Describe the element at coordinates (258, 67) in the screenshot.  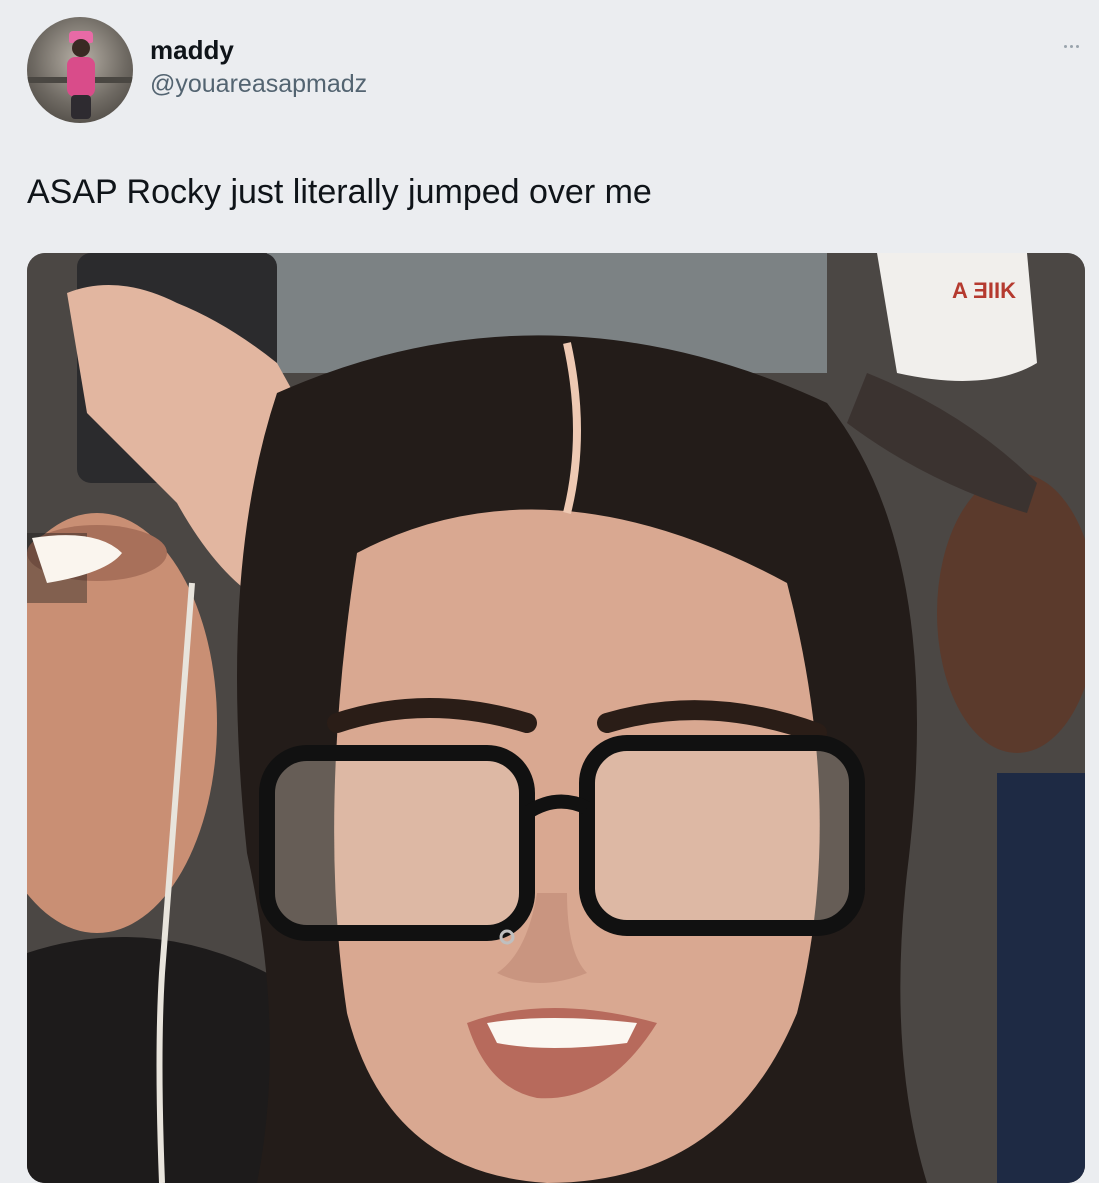
I see `author-info: maddy @youareasapmadz` at that location.